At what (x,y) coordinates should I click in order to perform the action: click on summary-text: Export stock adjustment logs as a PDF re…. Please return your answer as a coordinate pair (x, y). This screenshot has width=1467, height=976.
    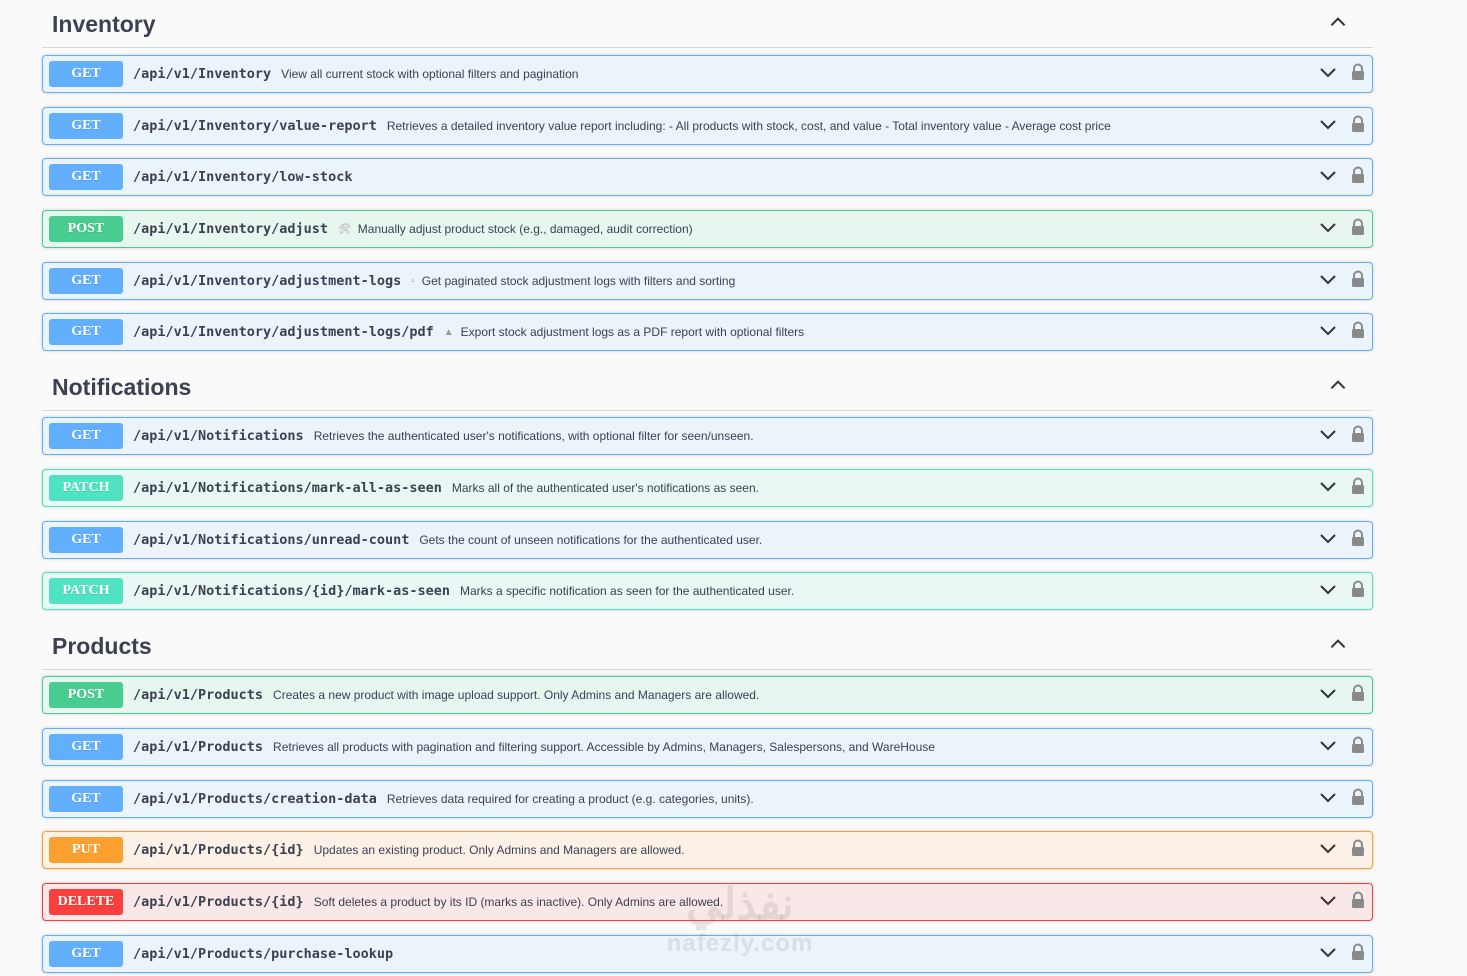
    Looking at the image, I should click on (632, 332).